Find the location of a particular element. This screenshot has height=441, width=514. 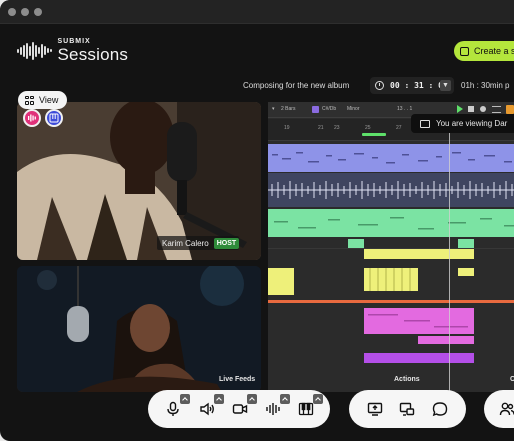

participant-name: Karim Calero is located at coordinates (185, 243).